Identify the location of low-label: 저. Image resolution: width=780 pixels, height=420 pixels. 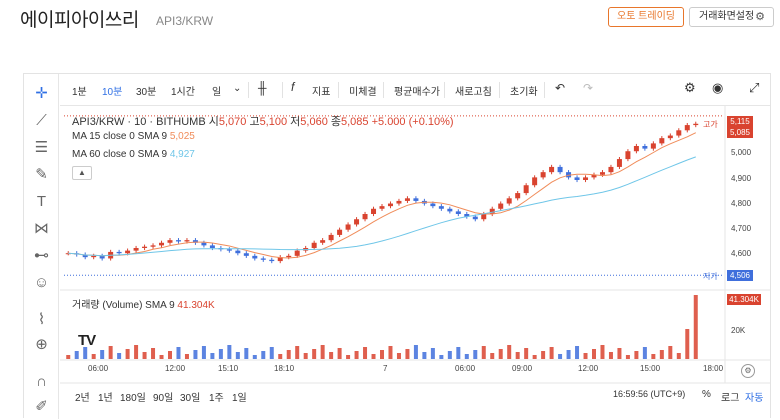
(295, 122).